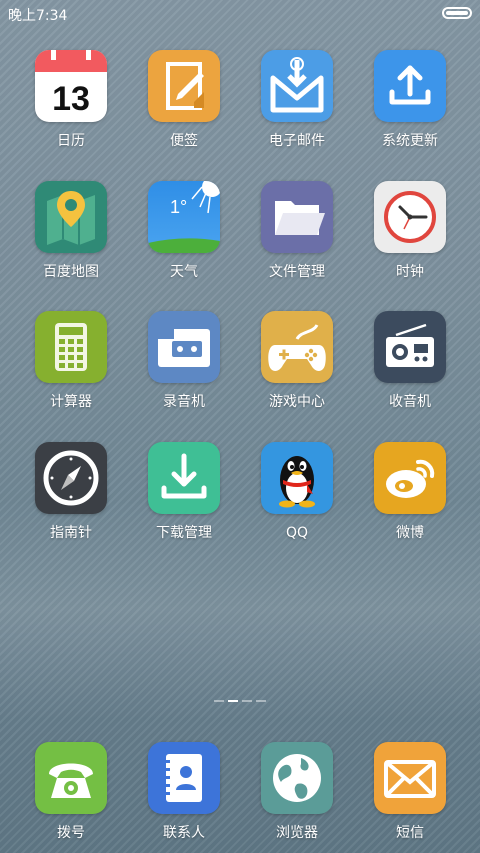 The height and width of the screenshot is (853, 480). I want to click on download-icon, so click(184, 478).